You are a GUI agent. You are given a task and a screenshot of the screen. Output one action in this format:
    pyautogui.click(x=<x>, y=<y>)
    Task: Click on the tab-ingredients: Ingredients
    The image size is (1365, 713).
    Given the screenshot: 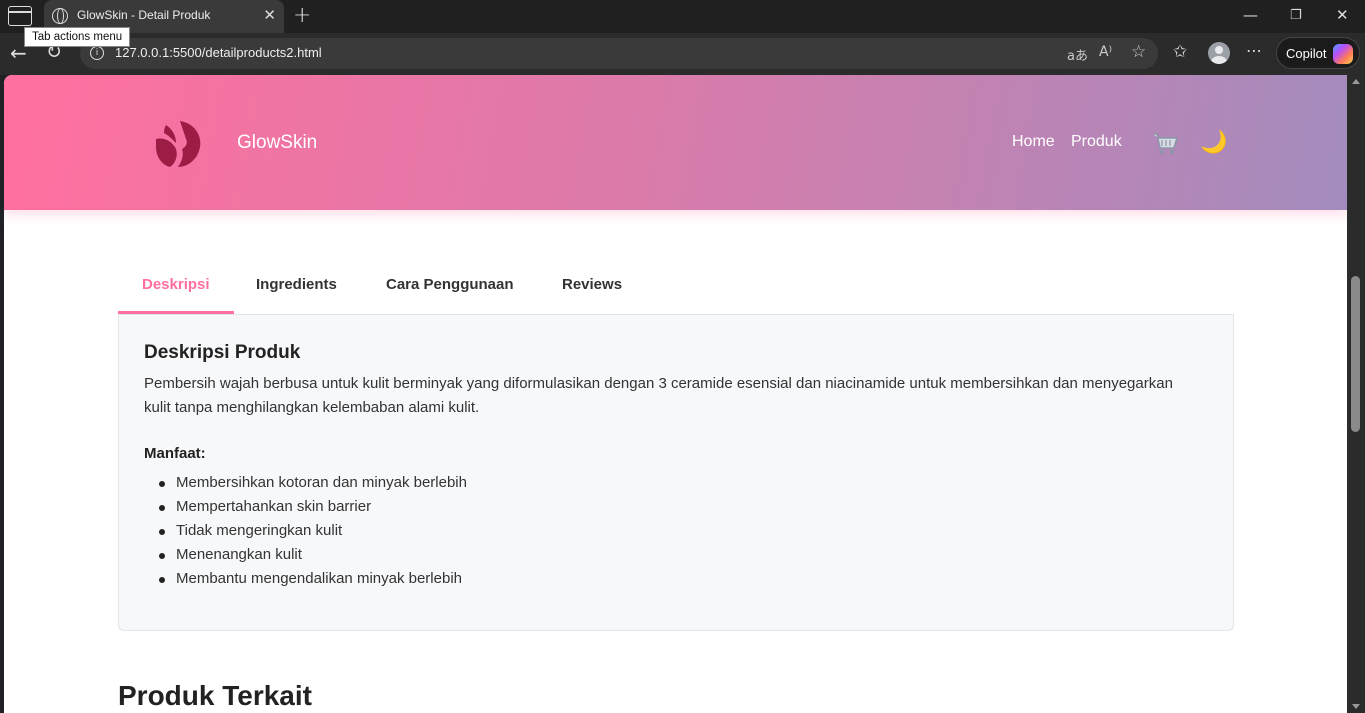 What is the action you would take?
    pyautogui.click(x=296, y=289)
    